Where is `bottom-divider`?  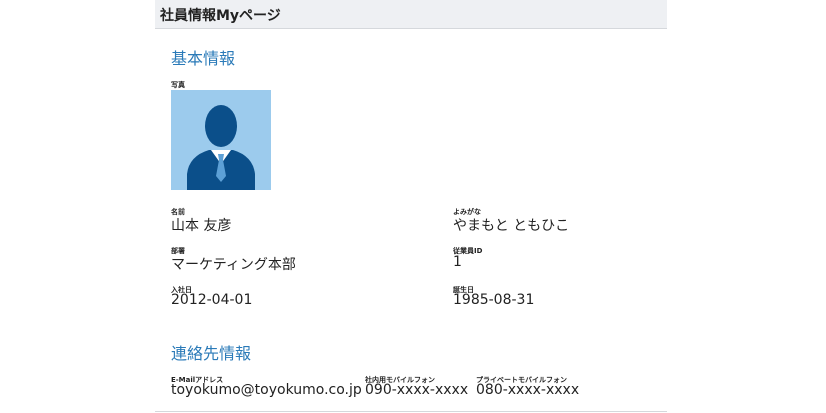 bottom-divider is located at coordinates (411, 411).